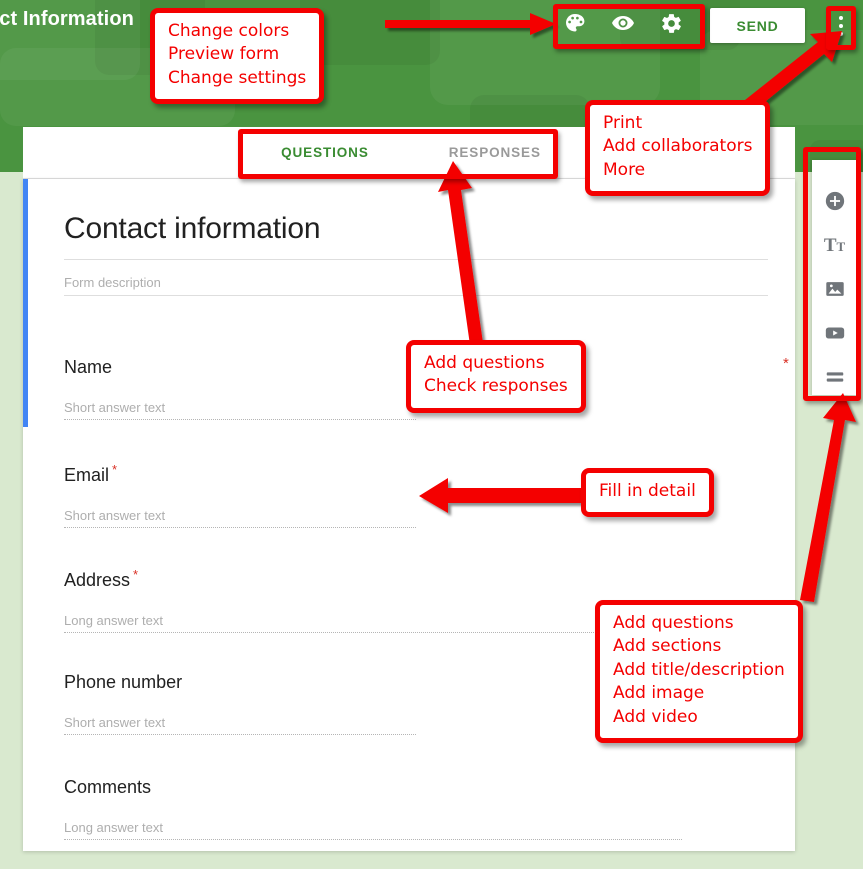 Image resolution: width=863 pixels, height=869 pixels. I want to click on question-item: Comments Long answer text, so click(416, 808).